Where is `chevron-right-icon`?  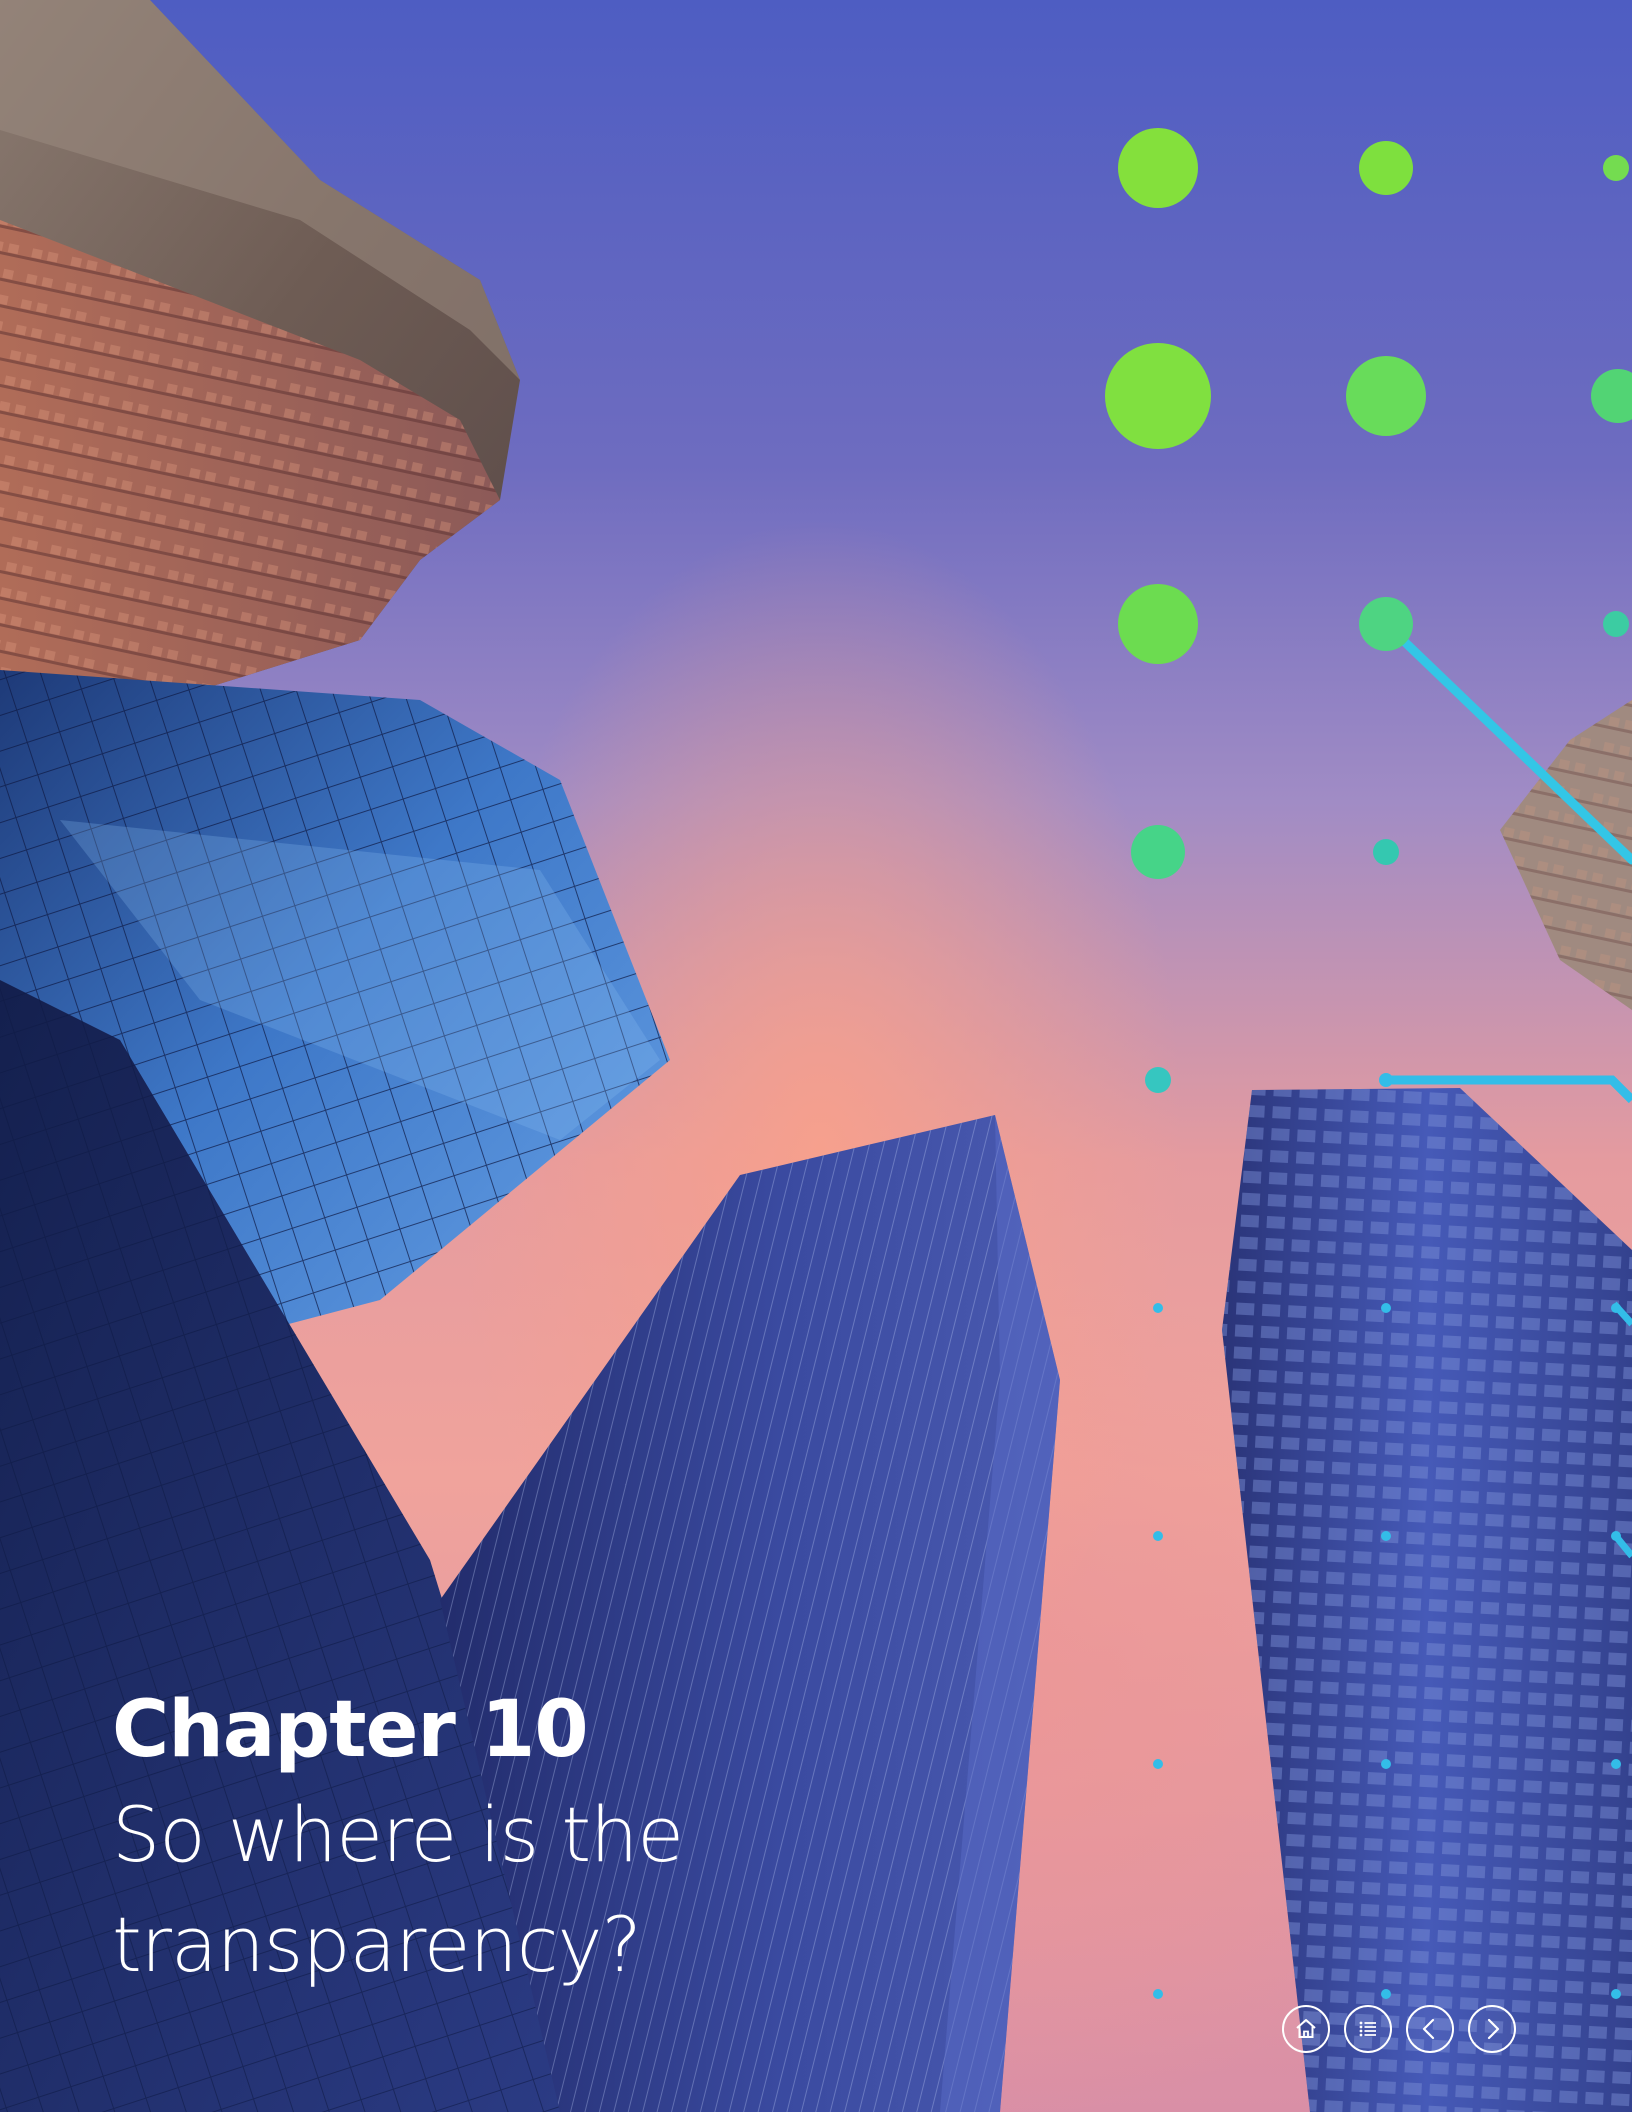 chevron-right-icon is located at coordinates (1493, 2029).